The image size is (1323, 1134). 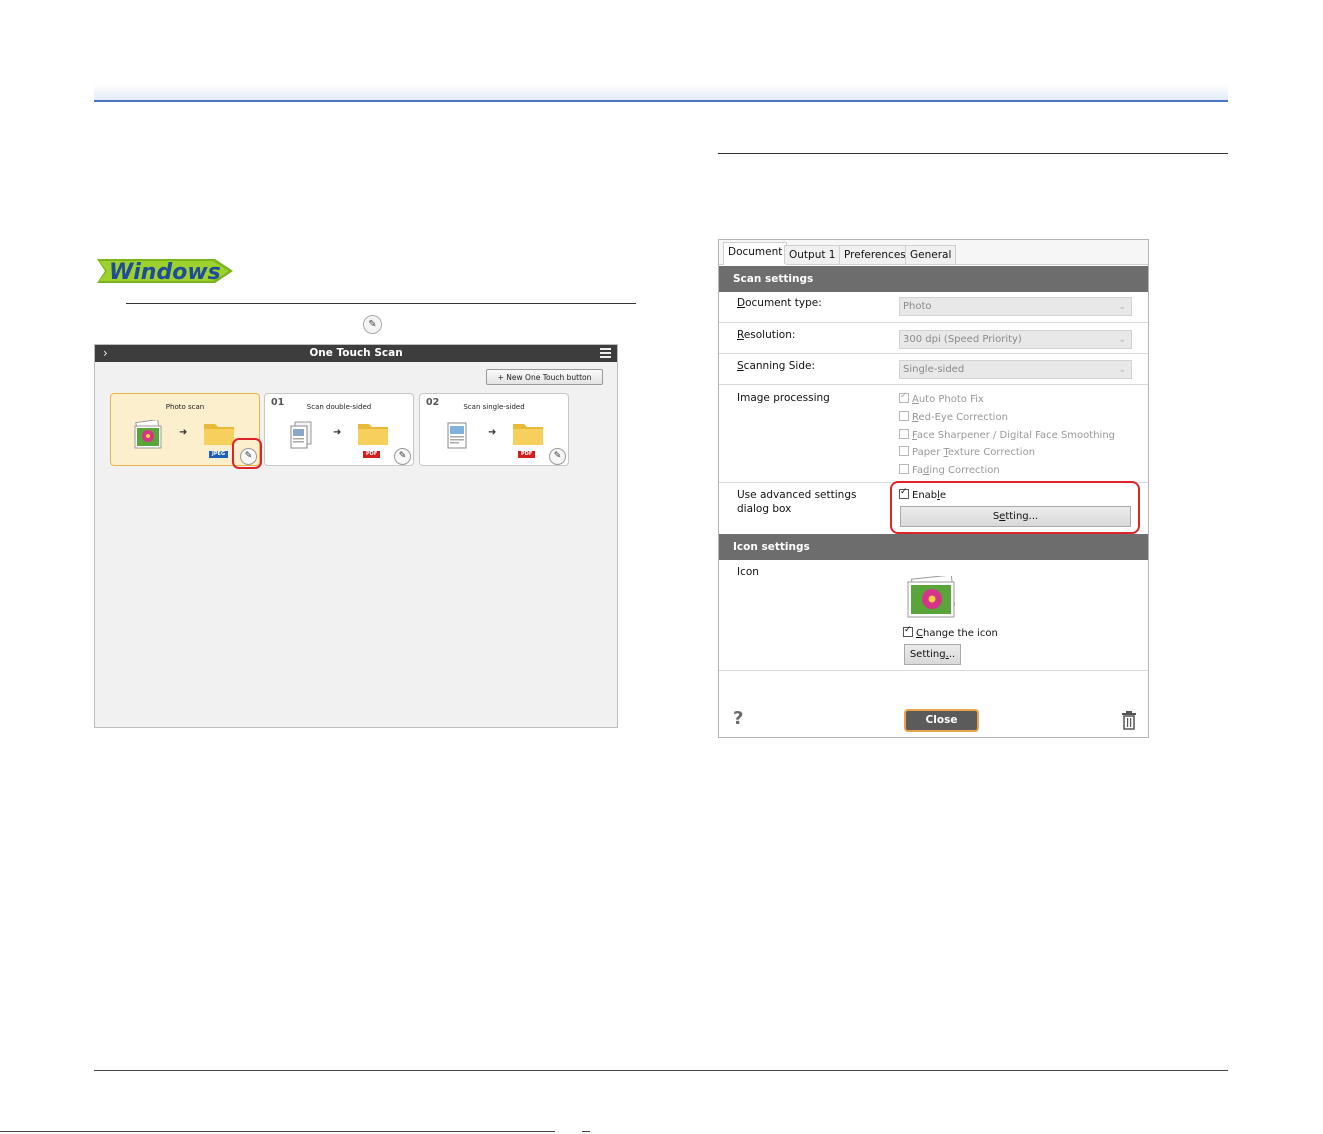 I want to click on help-icon: ?, so click(x=738, y=718).